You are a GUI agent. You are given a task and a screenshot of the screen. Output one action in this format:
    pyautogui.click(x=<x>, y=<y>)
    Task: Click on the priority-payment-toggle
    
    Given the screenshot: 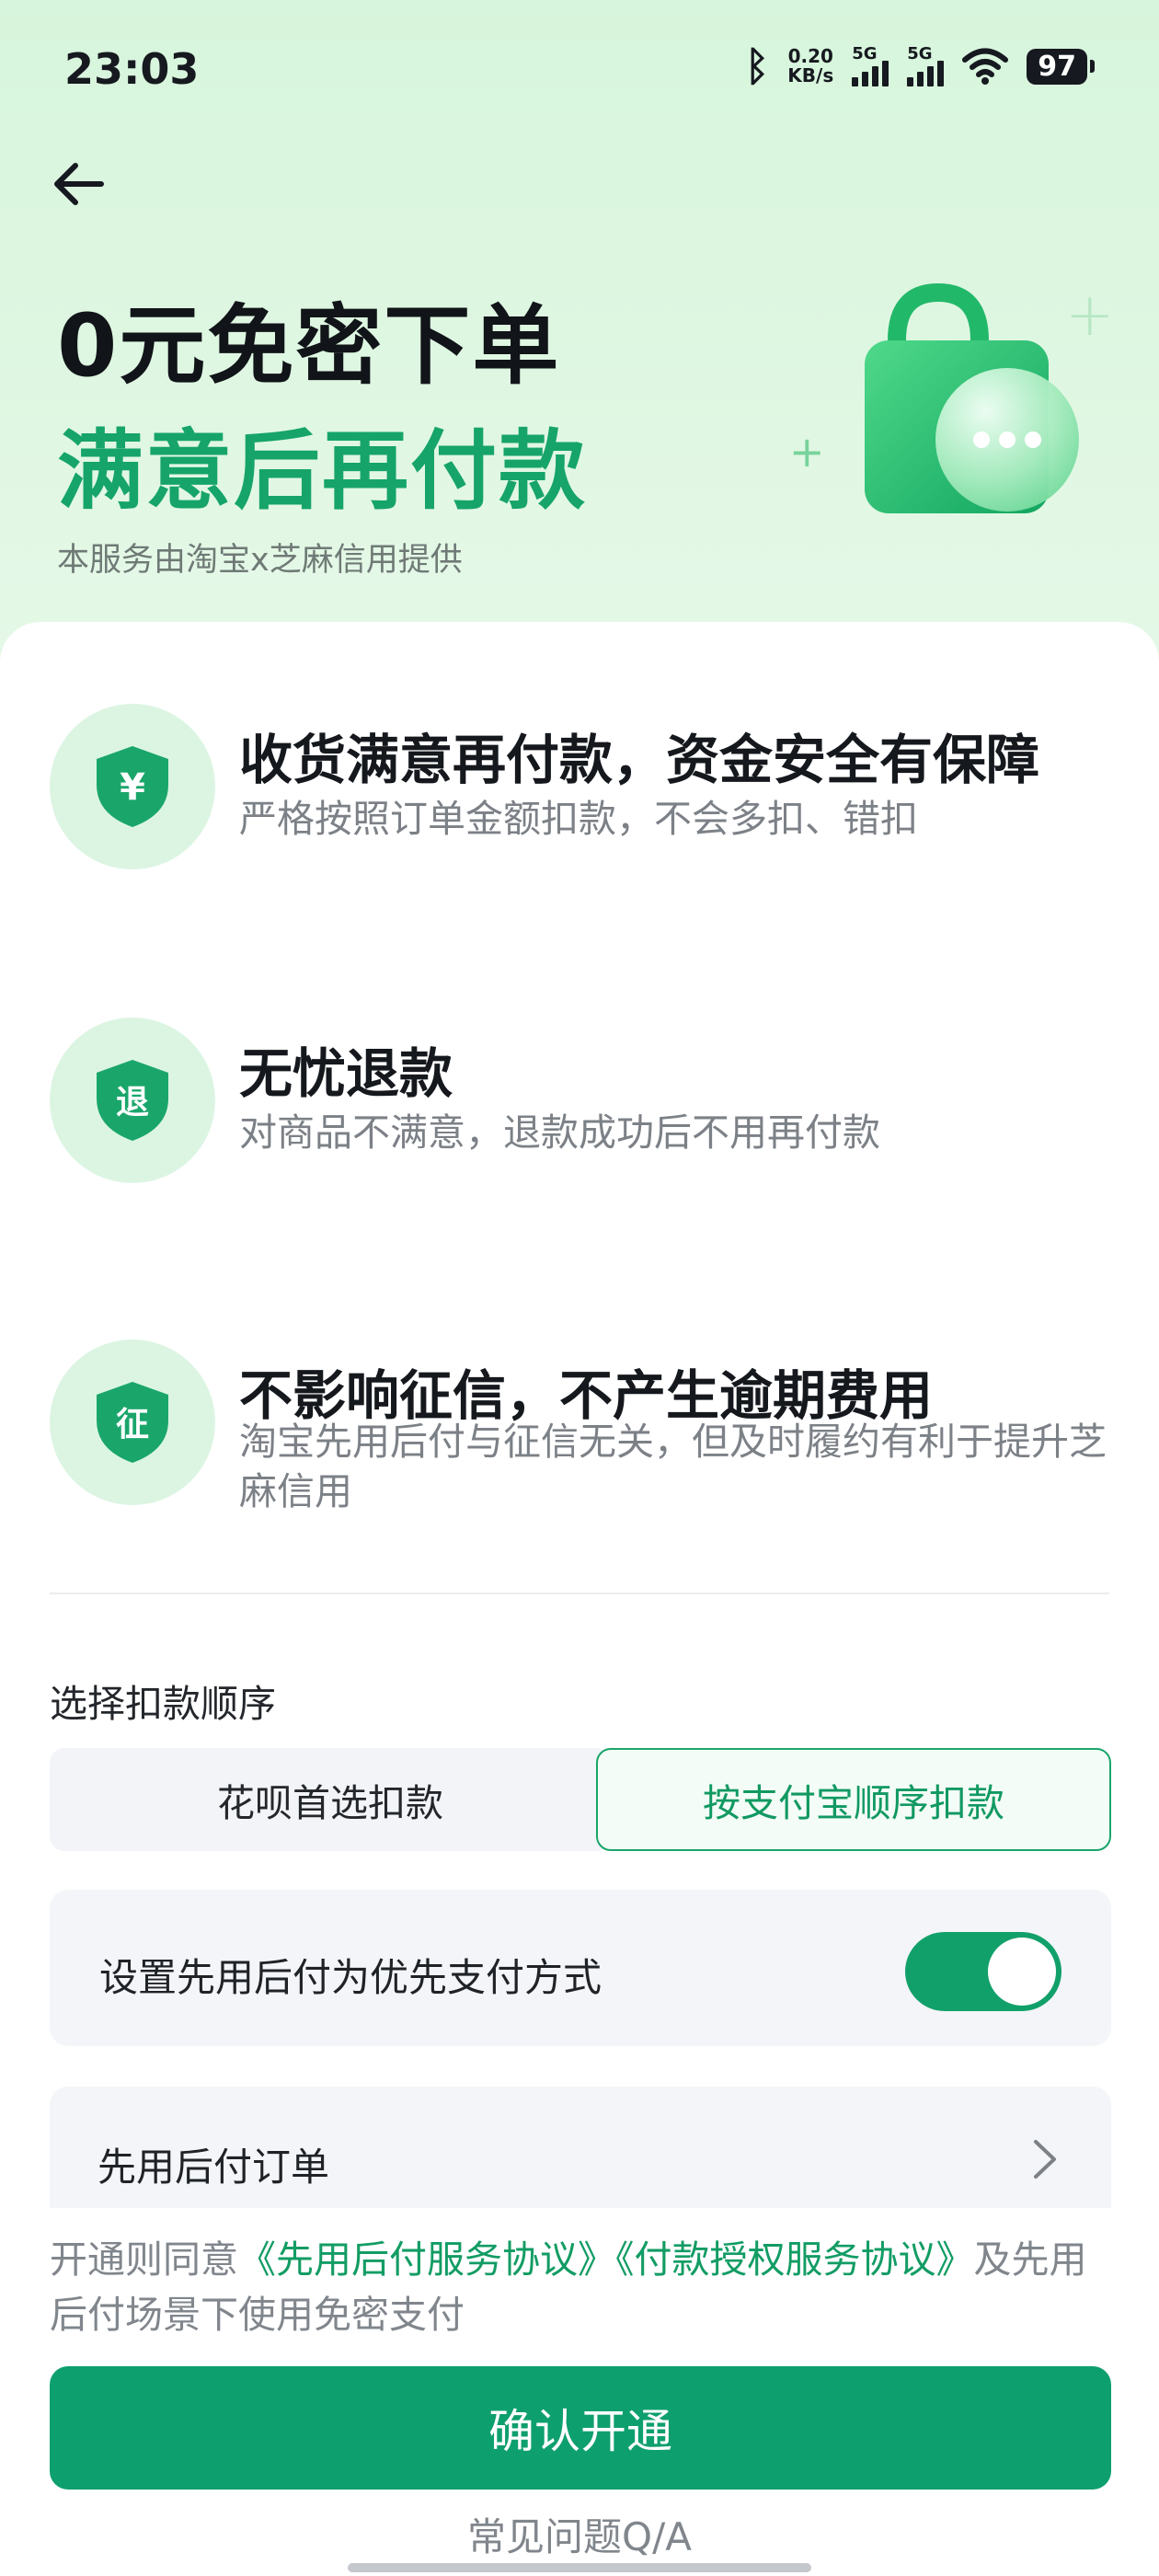 What is the action you would take?
    pyautogui.click(x=983, y=1971)
    